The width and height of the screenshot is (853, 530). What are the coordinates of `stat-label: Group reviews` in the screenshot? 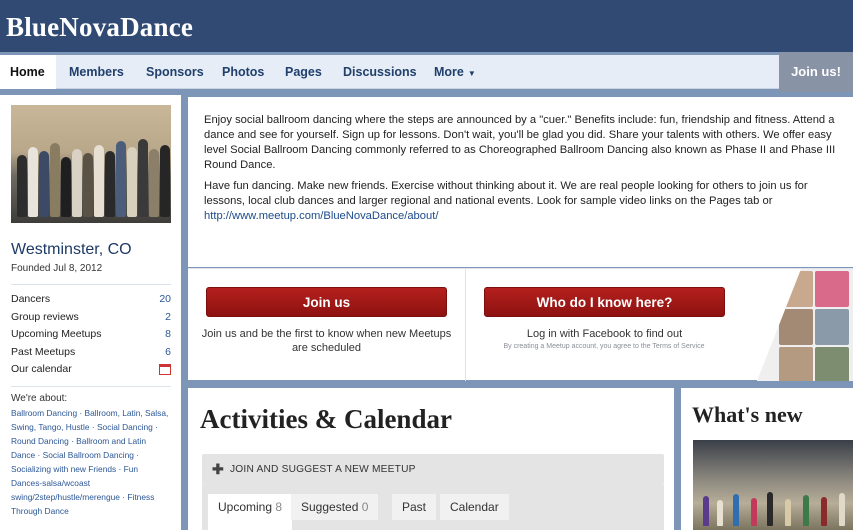 It's located at (45, 316).